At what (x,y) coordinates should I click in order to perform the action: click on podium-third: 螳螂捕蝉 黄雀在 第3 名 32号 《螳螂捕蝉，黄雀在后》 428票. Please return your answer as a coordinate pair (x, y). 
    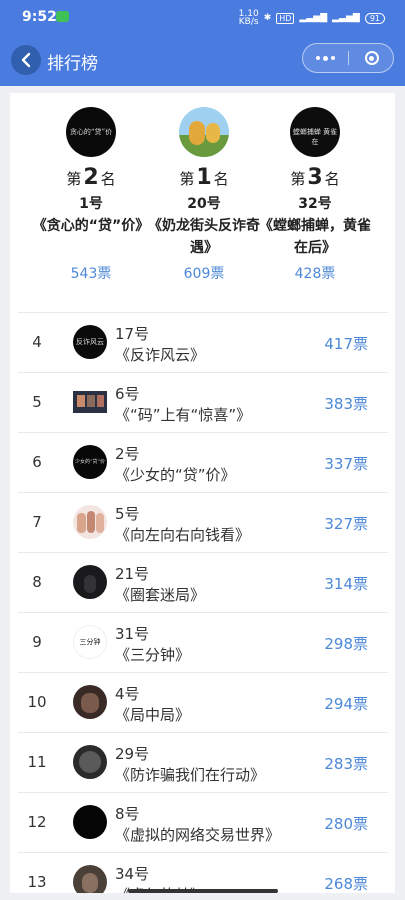
    Looking at the image, I should click on (315, 194).